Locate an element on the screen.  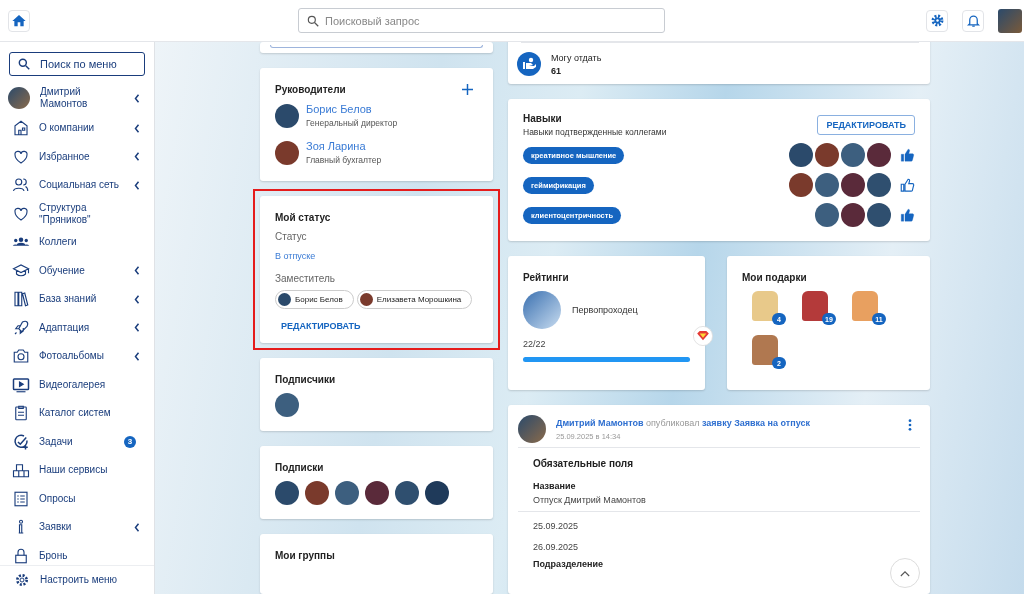
home-button is located at coordinates (19, 20).